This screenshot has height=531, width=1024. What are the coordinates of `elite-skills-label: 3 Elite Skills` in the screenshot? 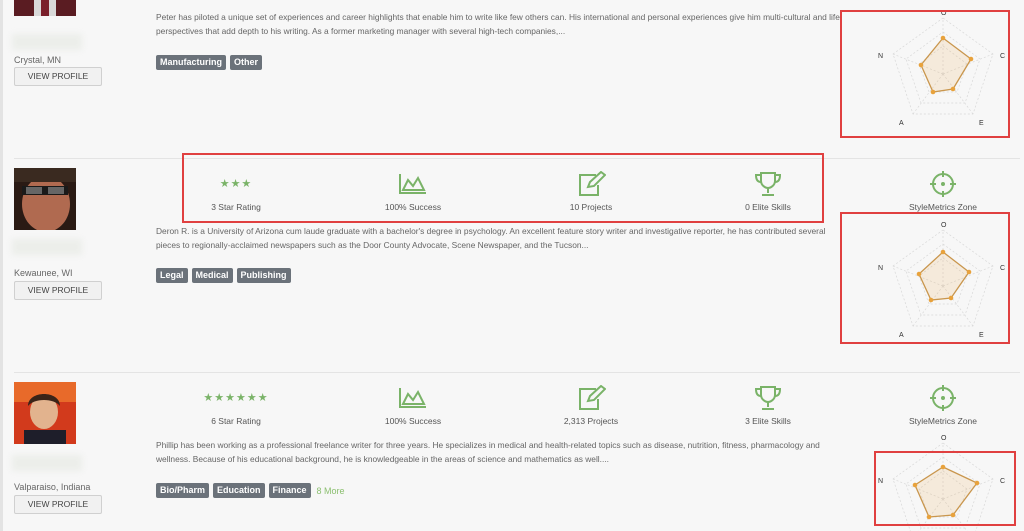 It's located at (768, 421).